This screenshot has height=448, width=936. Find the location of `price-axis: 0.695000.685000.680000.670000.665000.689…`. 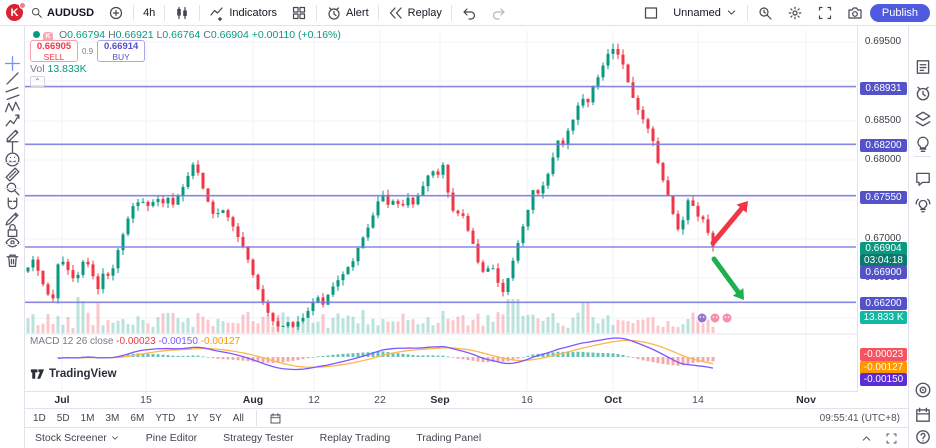

price-axis: 0.695000.685000.680000.670000.665000.689… is located at coordinates (882, 209).